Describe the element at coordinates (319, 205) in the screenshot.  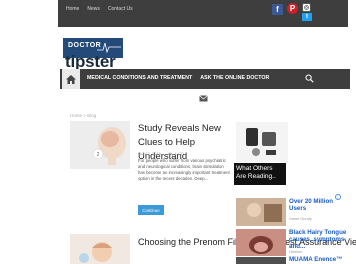
I see `ad-title-1: Over 20 Million Users` at that location.